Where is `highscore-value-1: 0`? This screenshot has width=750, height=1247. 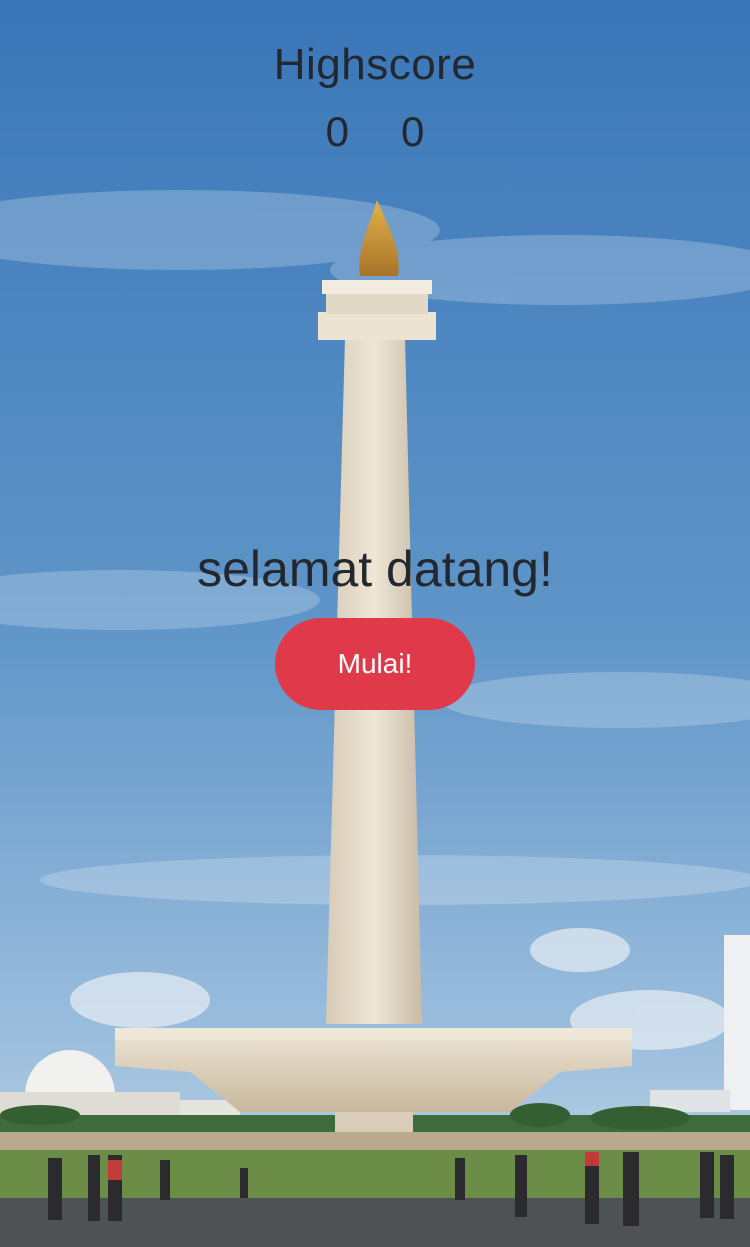 highscore-value-1: 0 is located at coordinates (337, 131).